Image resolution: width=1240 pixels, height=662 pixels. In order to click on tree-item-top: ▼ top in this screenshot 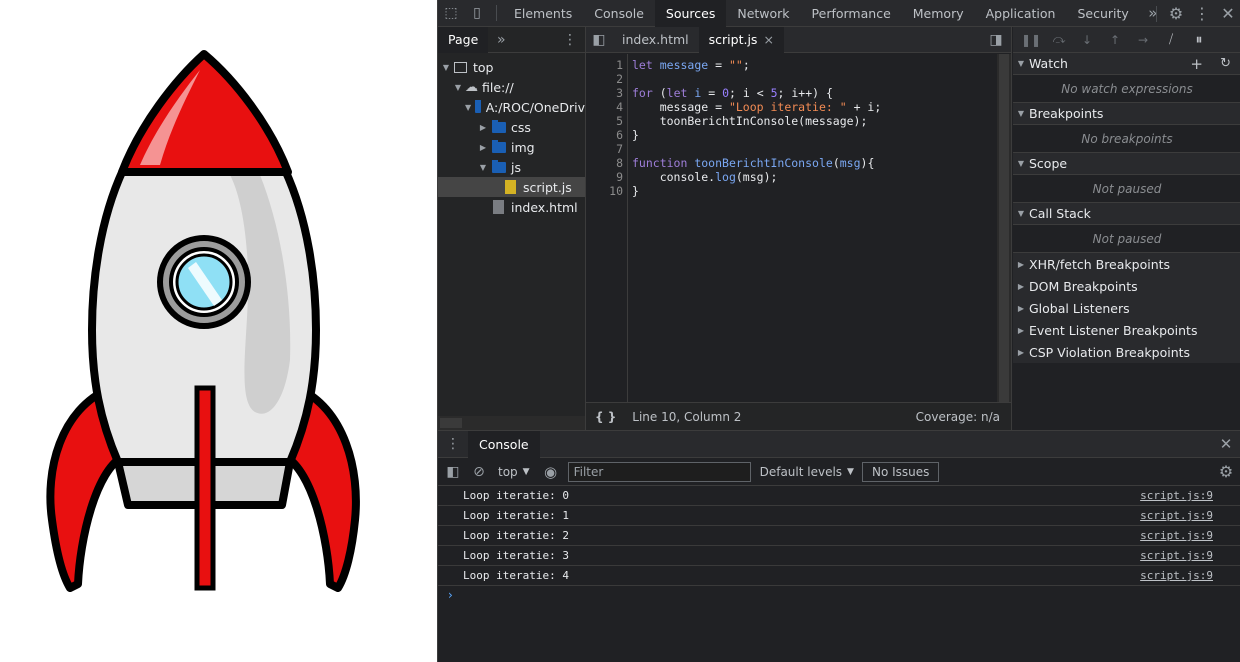, I will do `click(511, 67)`.